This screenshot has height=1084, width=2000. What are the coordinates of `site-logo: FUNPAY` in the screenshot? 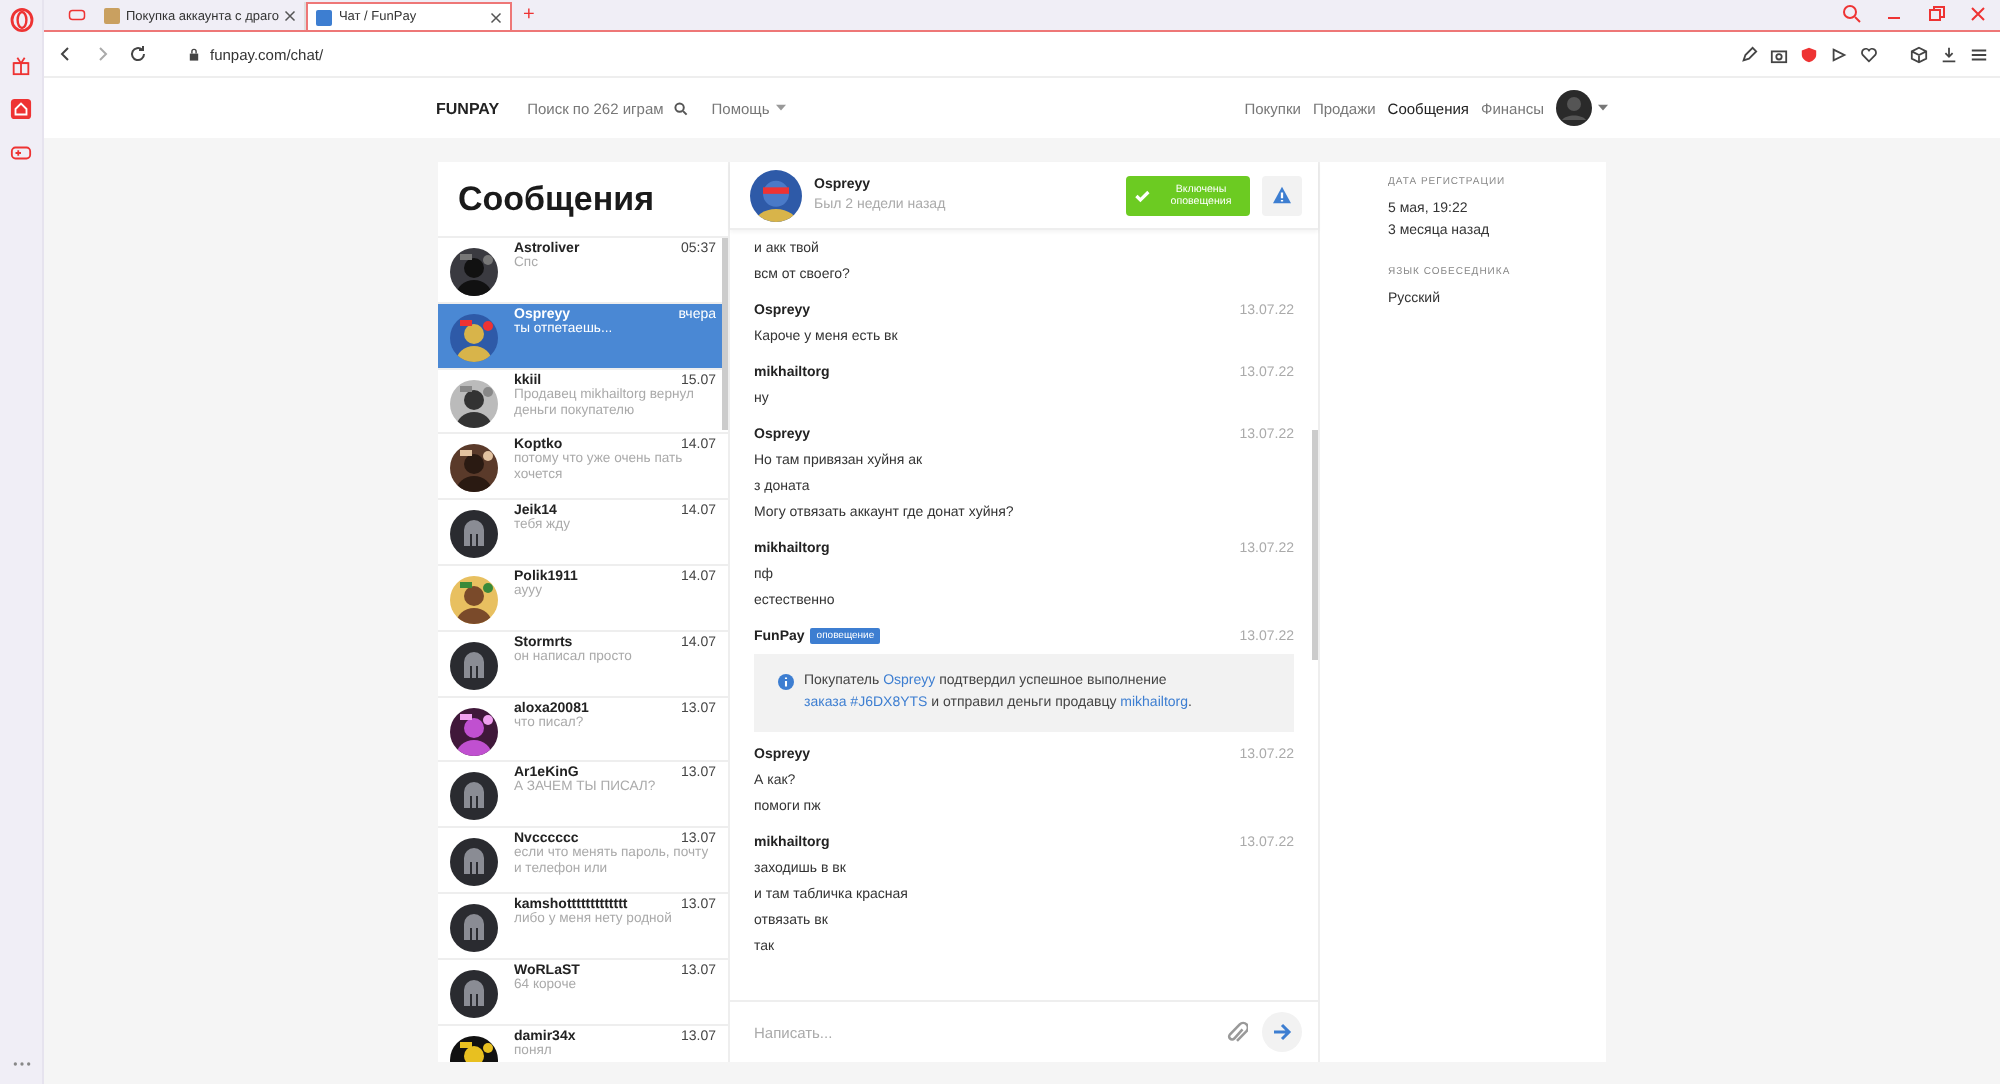 It's located at (468, 108).